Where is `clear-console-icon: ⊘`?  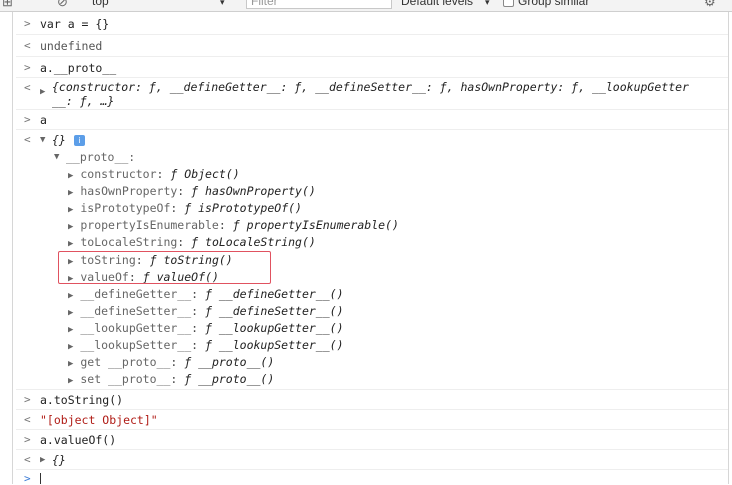
clear-console-icon: ⊘ is located at coordinates (62, 5).